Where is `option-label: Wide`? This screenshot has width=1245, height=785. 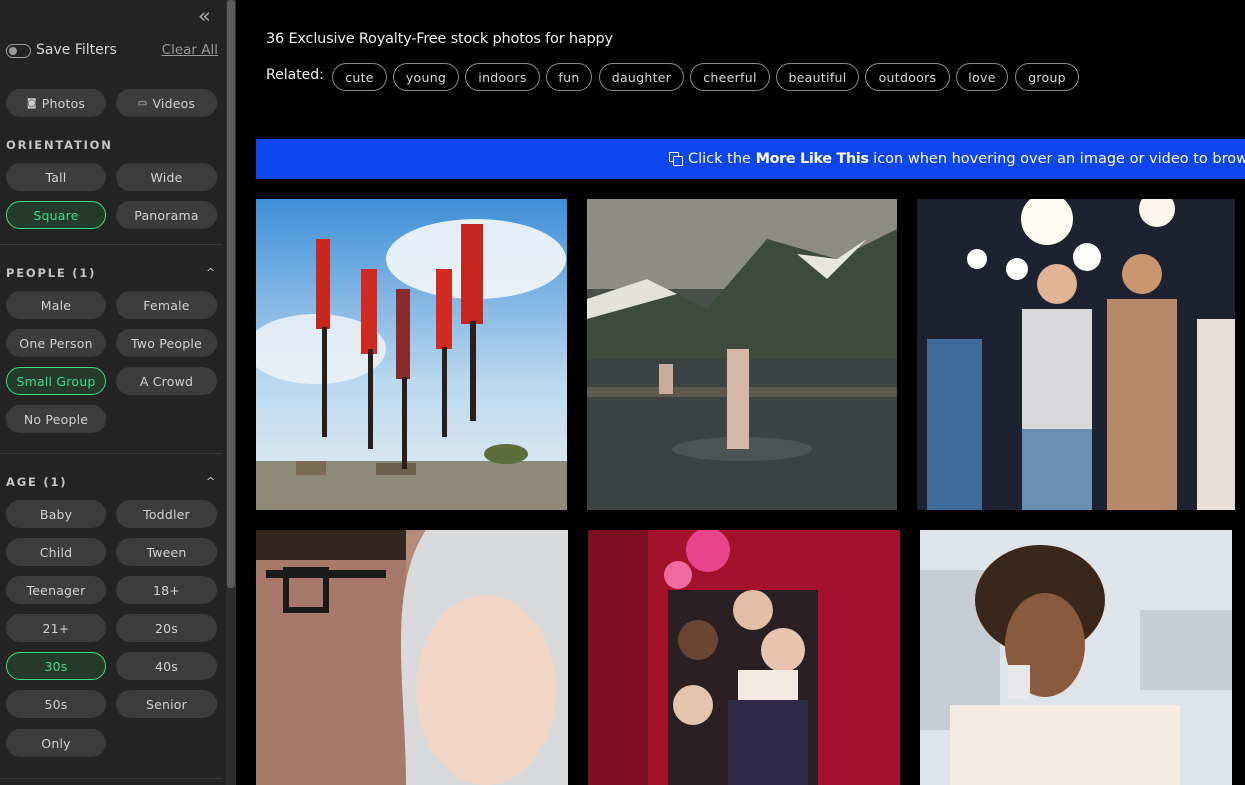
option-label: Wide is located at coordinates (166, 177).